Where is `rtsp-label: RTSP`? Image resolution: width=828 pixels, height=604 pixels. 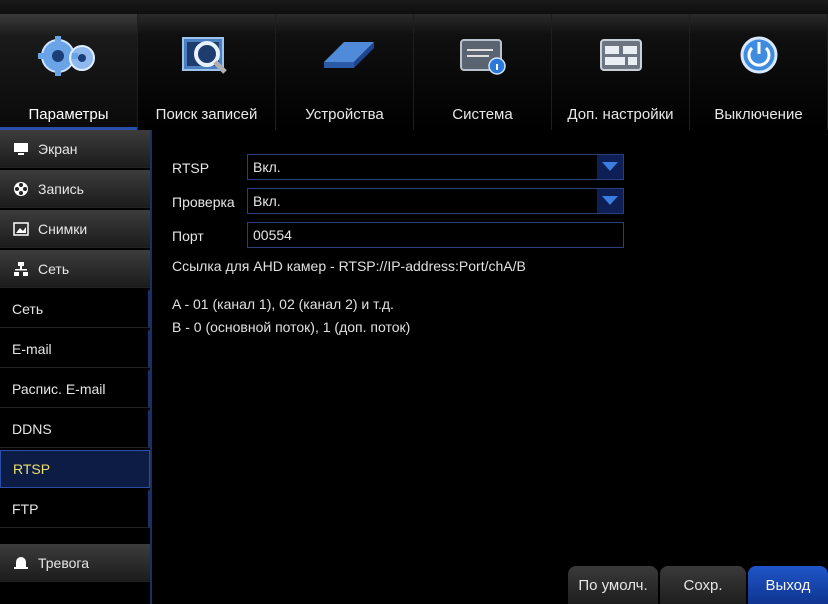
rtsp-label: RTSP is located at coordinates (191, 168).